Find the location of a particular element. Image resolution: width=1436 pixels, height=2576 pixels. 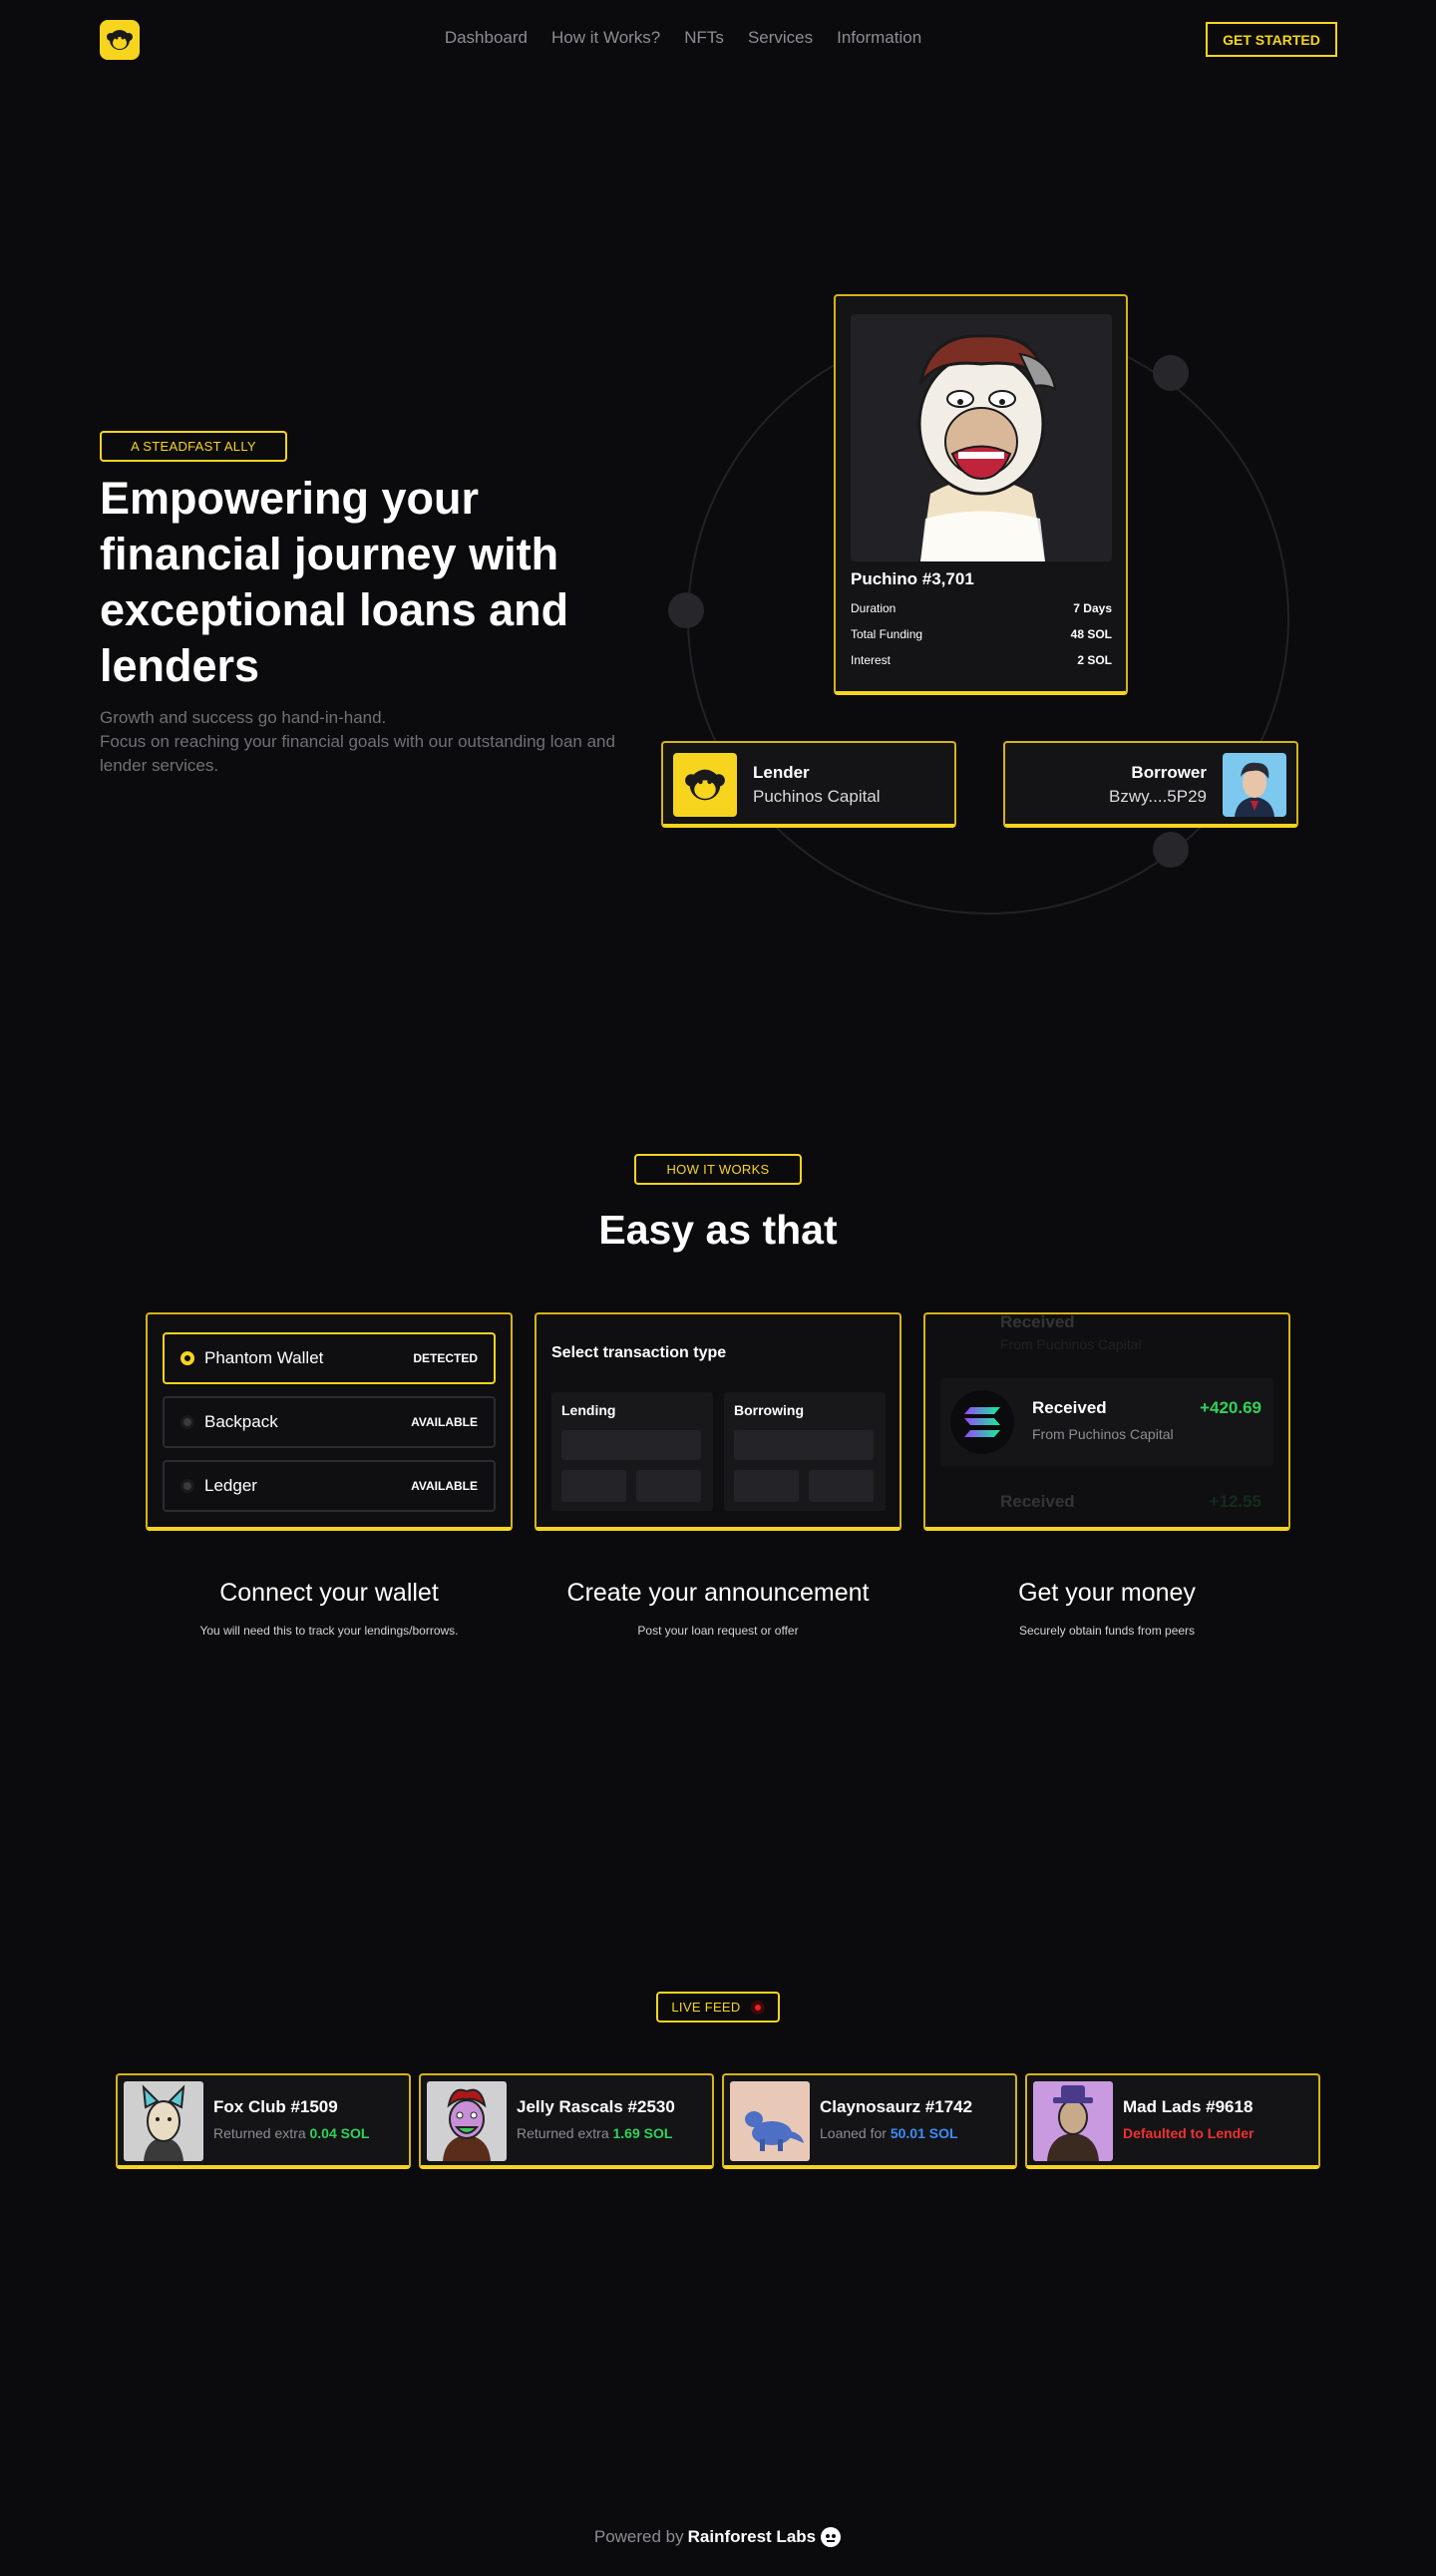

lender-avatar is located at coordinates (705, 785).